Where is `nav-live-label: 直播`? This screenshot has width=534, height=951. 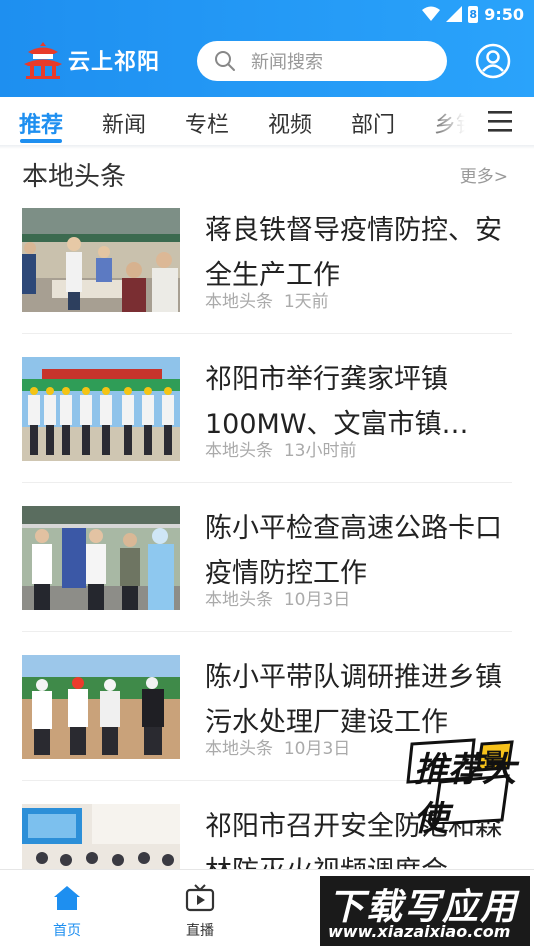 nav-live-label: 直播 is located at coordinates (200, 931).